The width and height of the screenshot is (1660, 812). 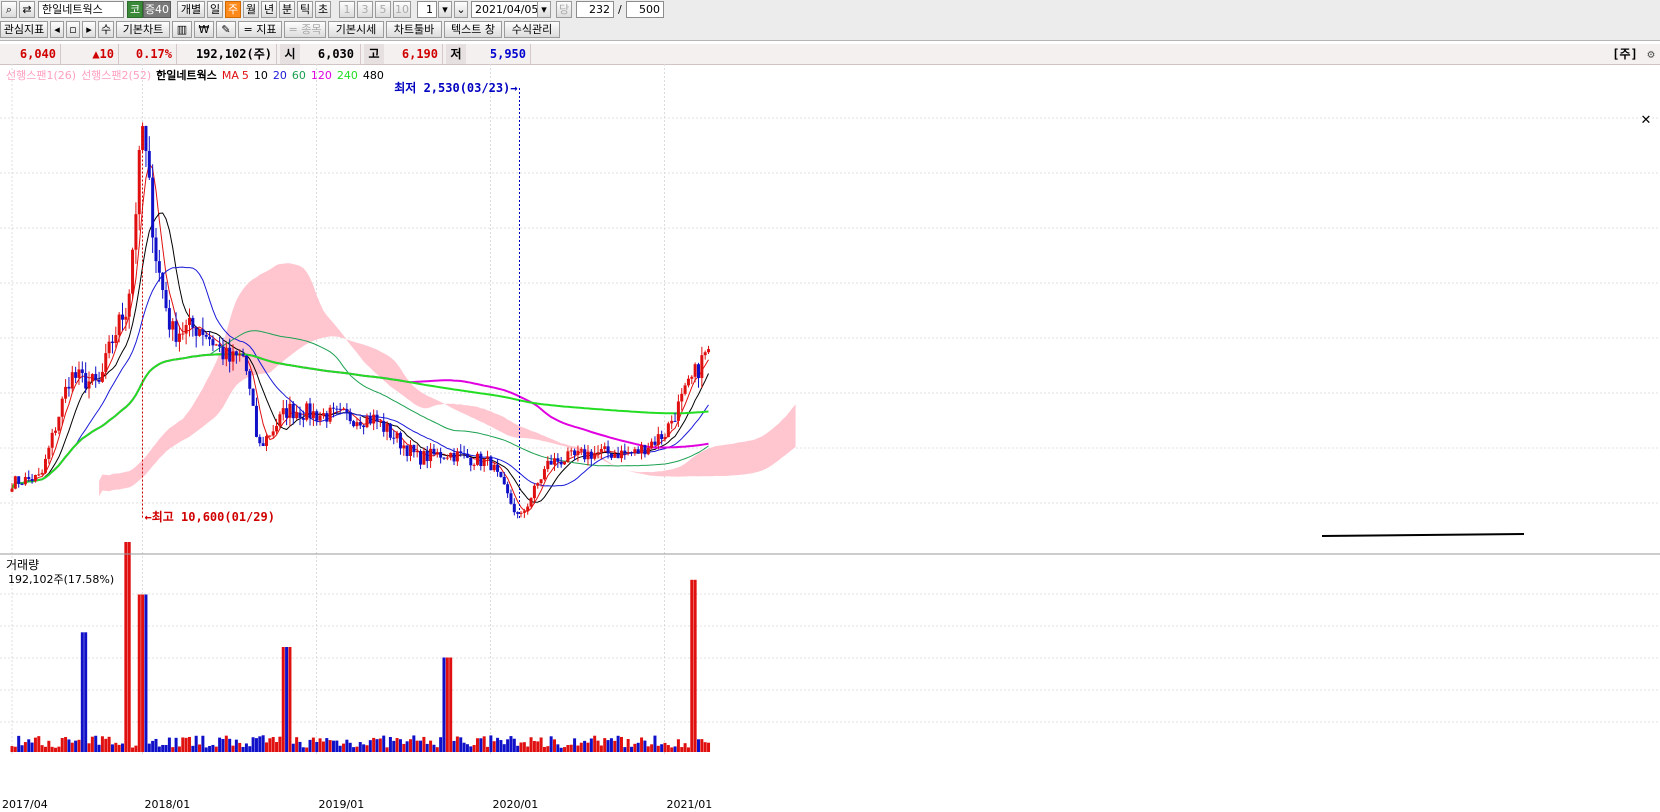 I want to click on interval-button-3: 3, so click(x=365, y=9).